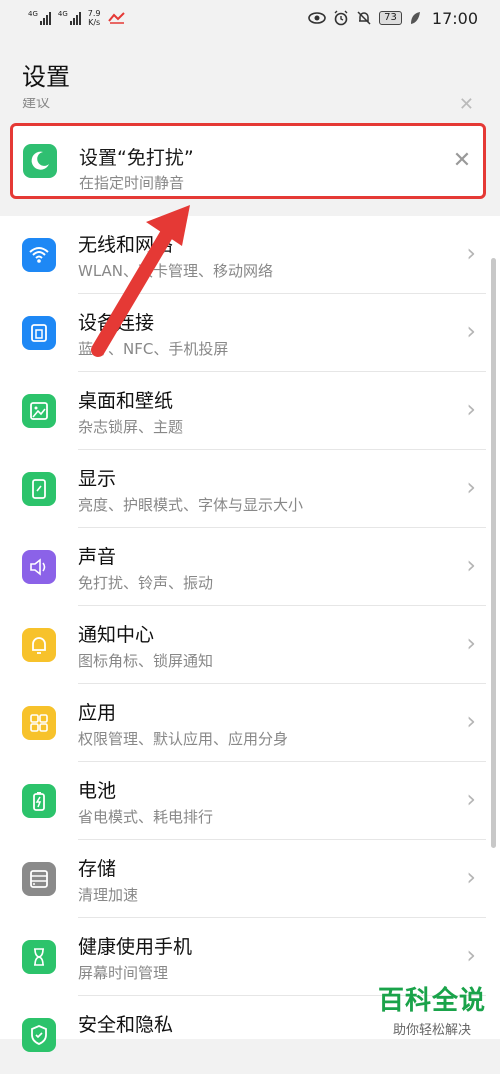 This screenshot has width=500, height=1074. Describe the element at coordinates (250, 411) in the screenshot. I see `settings-item-wallpaper: 桌面和壁纸 杂志锁屏、主题 ›` at that location.